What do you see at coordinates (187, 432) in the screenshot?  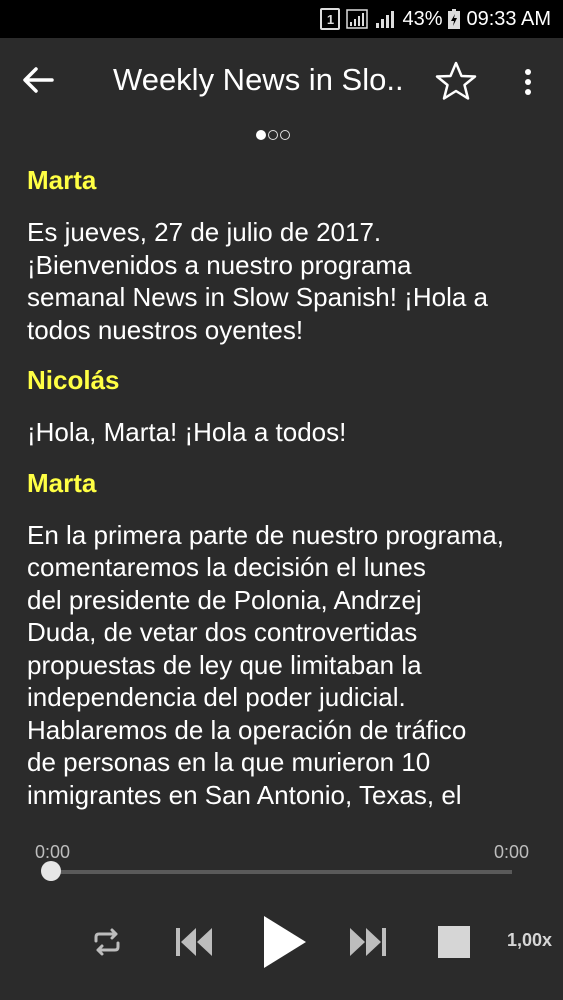 I see `transcript-paragraph: ¡Hola, Marta! ¡Hola a todos!` at bounding box center [187, 432].